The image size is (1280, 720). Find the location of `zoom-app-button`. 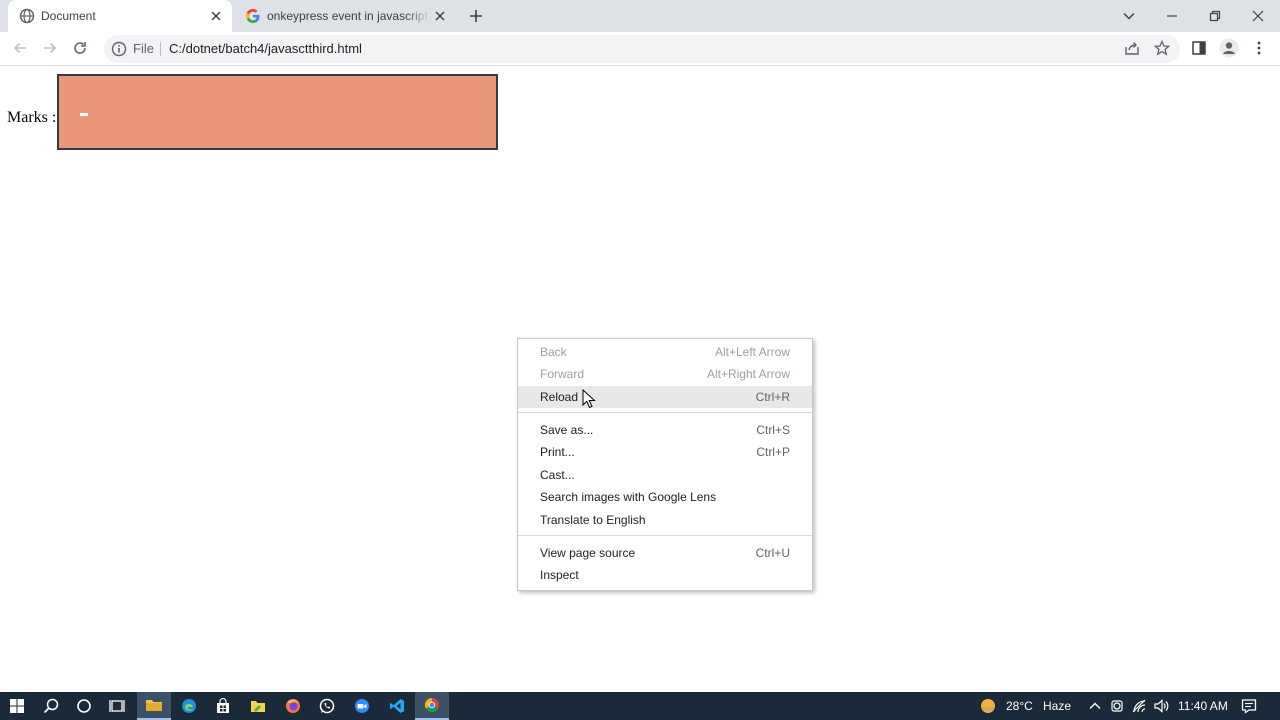

zoom-app-button is located at coordinates (362, 706).